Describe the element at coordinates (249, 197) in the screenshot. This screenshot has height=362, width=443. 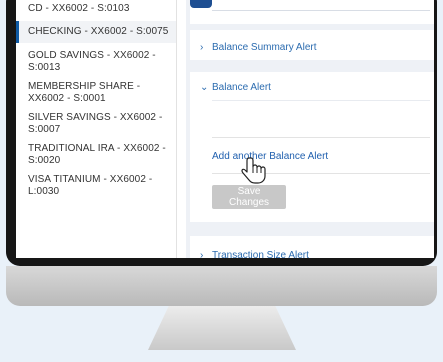
I see `save-changes-button: Save Changes` at that location.